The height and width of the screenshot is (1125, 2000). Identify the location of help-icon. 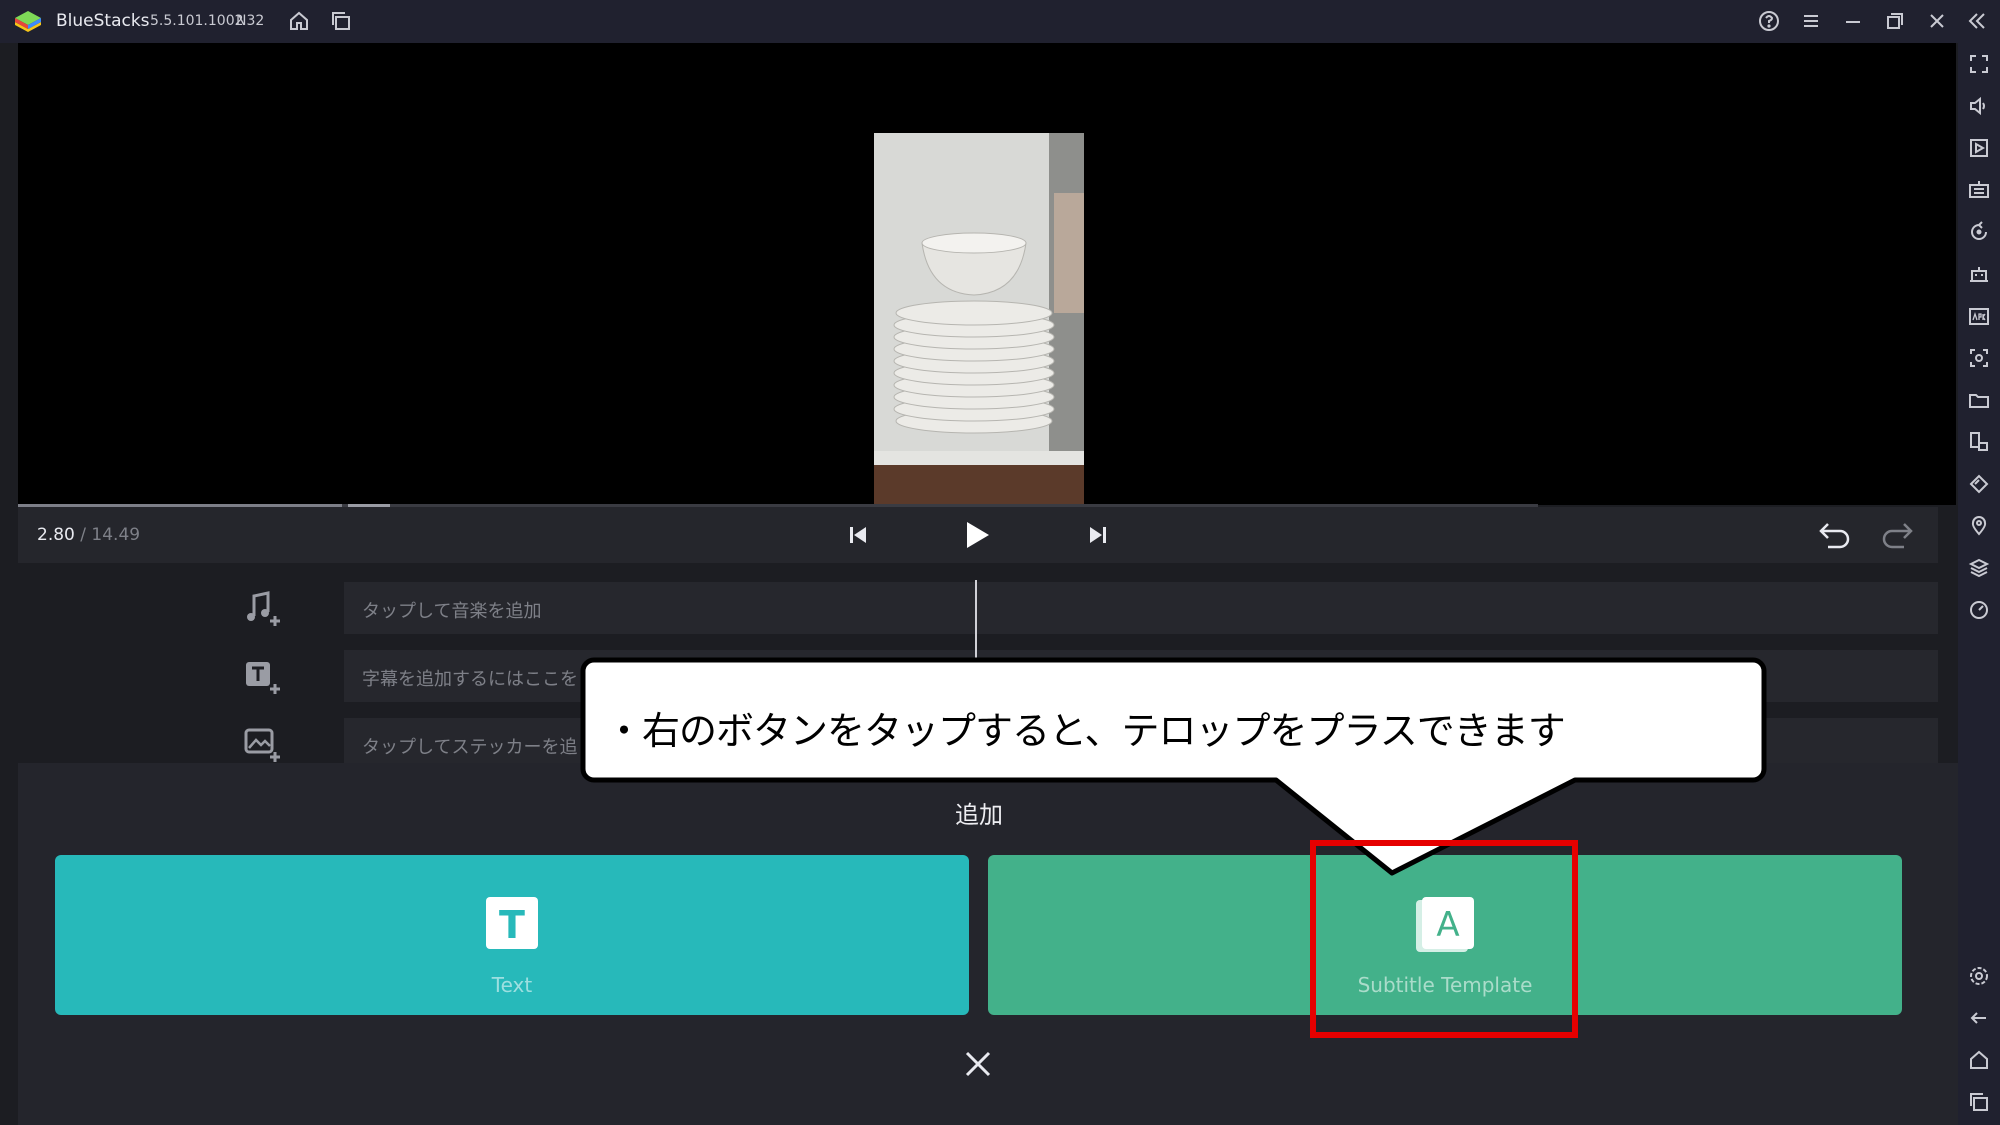
(1769, 21).